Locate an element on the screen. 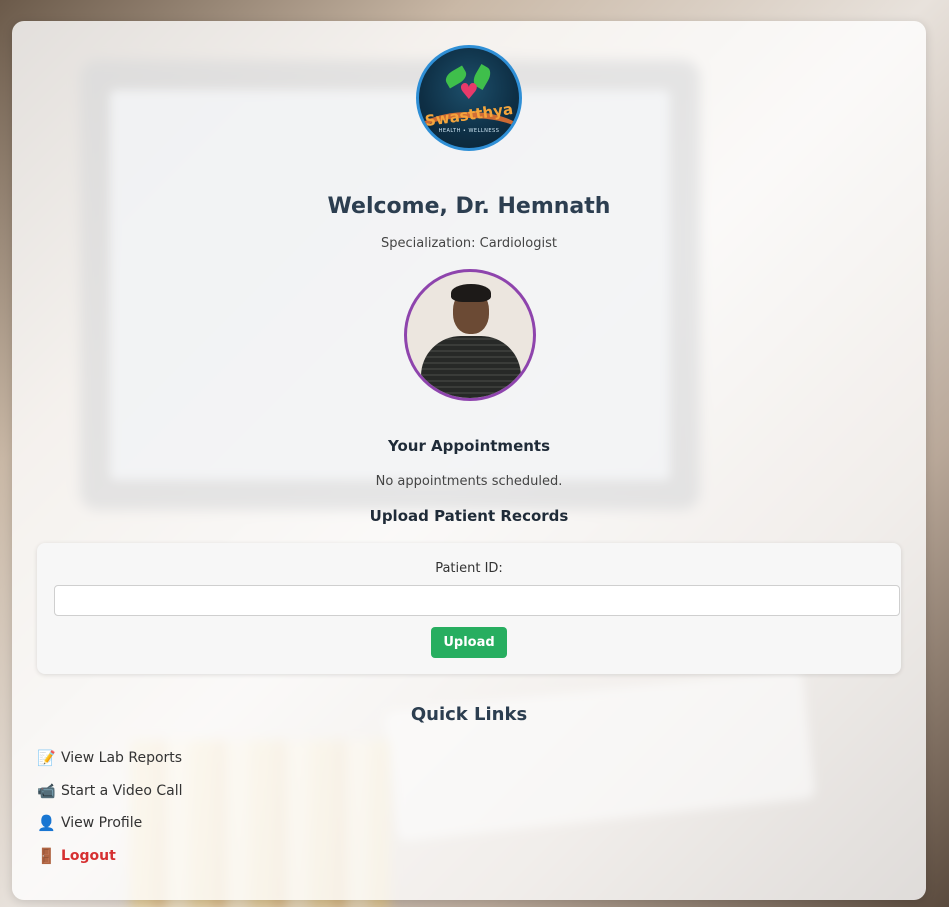 This screenshot has height=907, width=949. app-logo: ♥ Swastthya HEALTH • WELLNESS is located at coordinates (469, 98).